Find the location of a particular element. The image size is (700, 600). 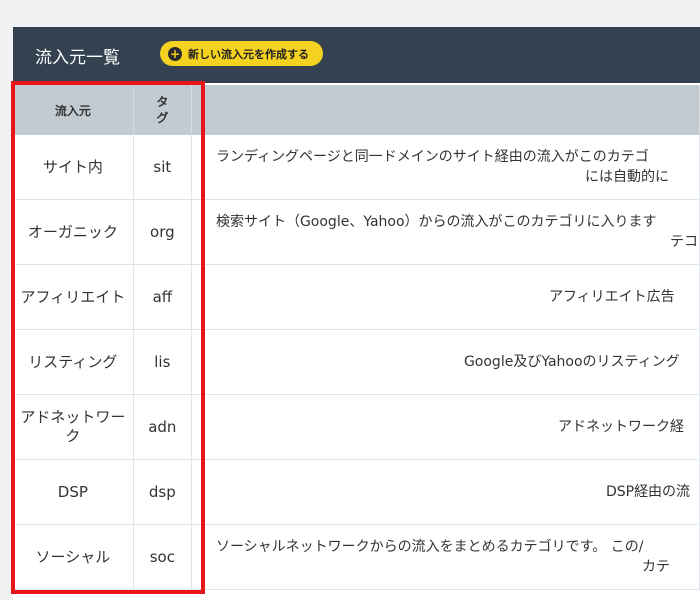

description-cell: ランディングページと同一ドメインのサイト経由の流入がこのカテゴ には自動的に is located at coordinates (445, 167).